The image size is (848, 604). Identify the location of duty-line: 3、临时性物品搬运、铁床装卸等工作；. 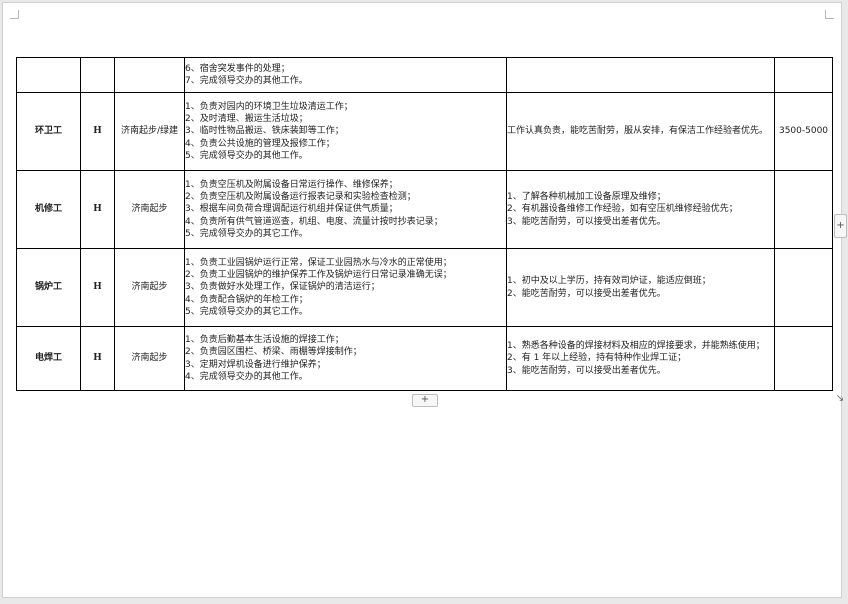
(264, 131).